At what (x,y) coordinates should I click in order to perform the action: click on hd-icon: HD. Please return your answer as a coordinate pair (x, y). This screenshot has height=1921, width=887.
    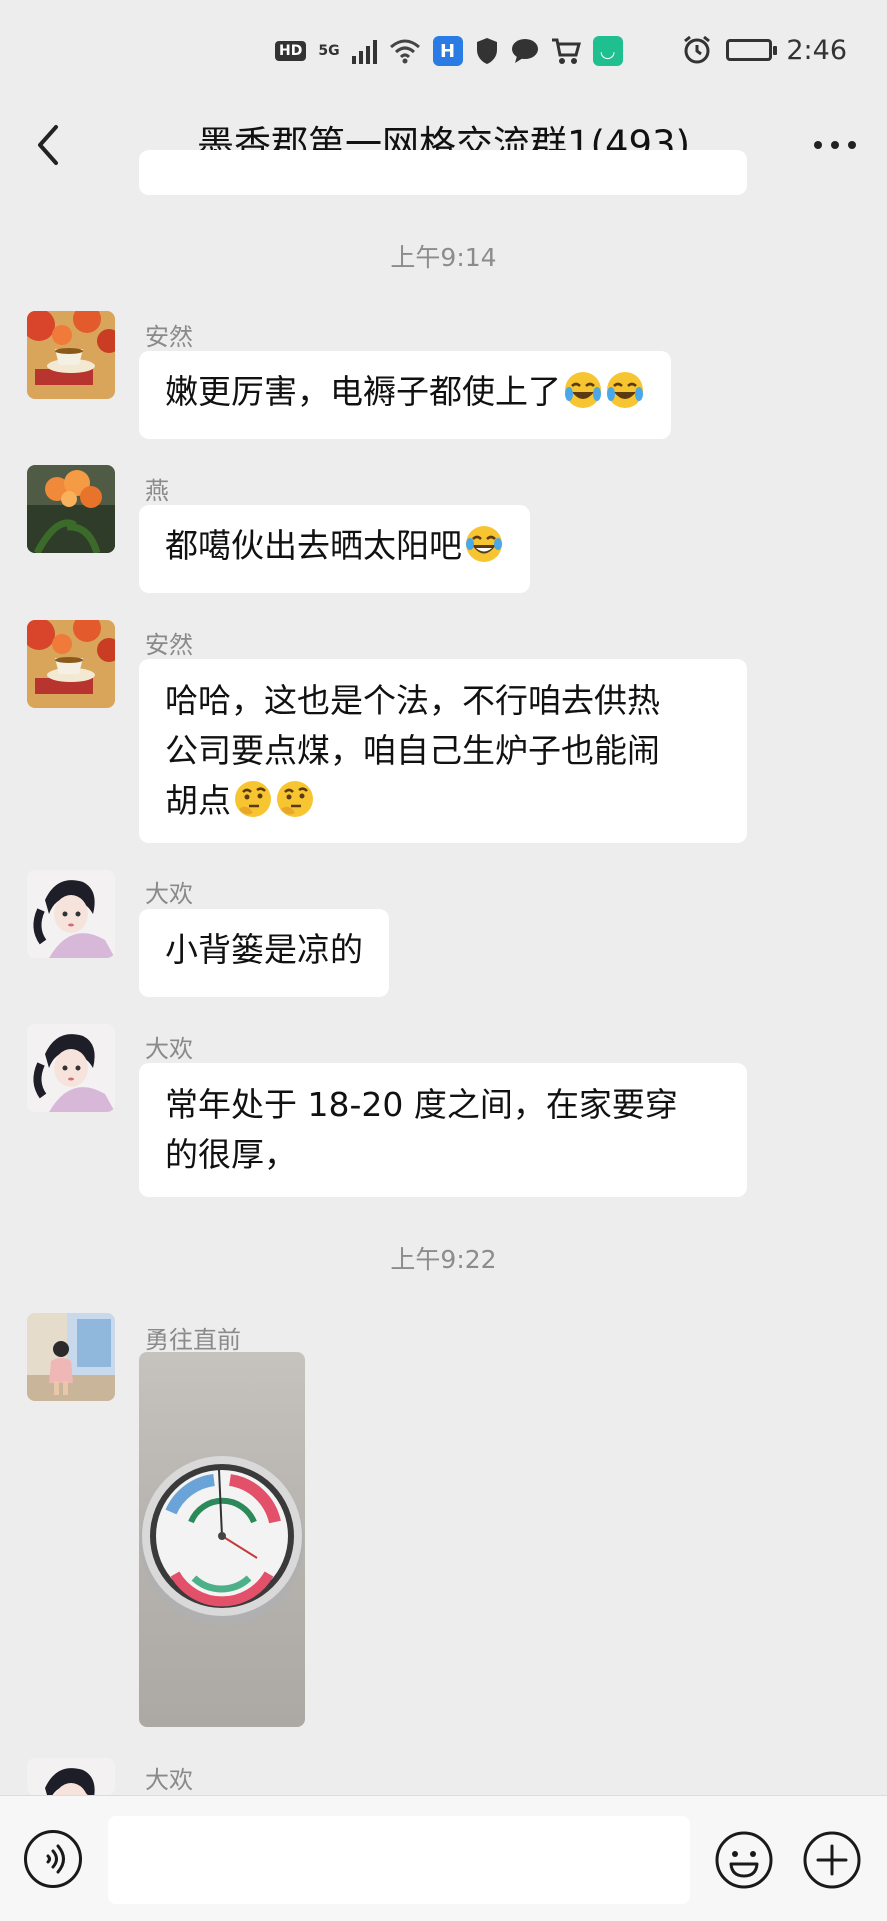
    Looking at the image, I should click on (291, 51).